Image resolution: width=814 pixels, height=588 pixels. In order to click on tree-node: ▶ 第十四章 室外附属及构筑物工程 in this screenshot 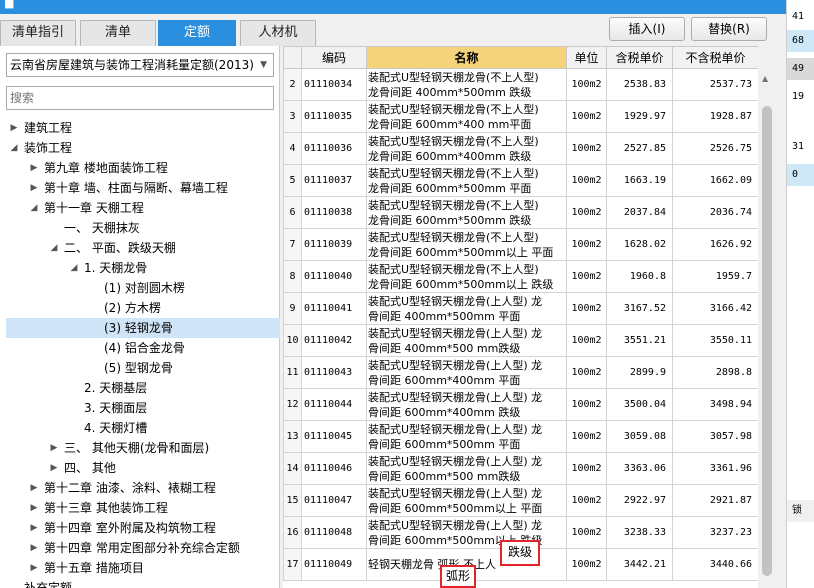, I will do `click(143, 528)`.